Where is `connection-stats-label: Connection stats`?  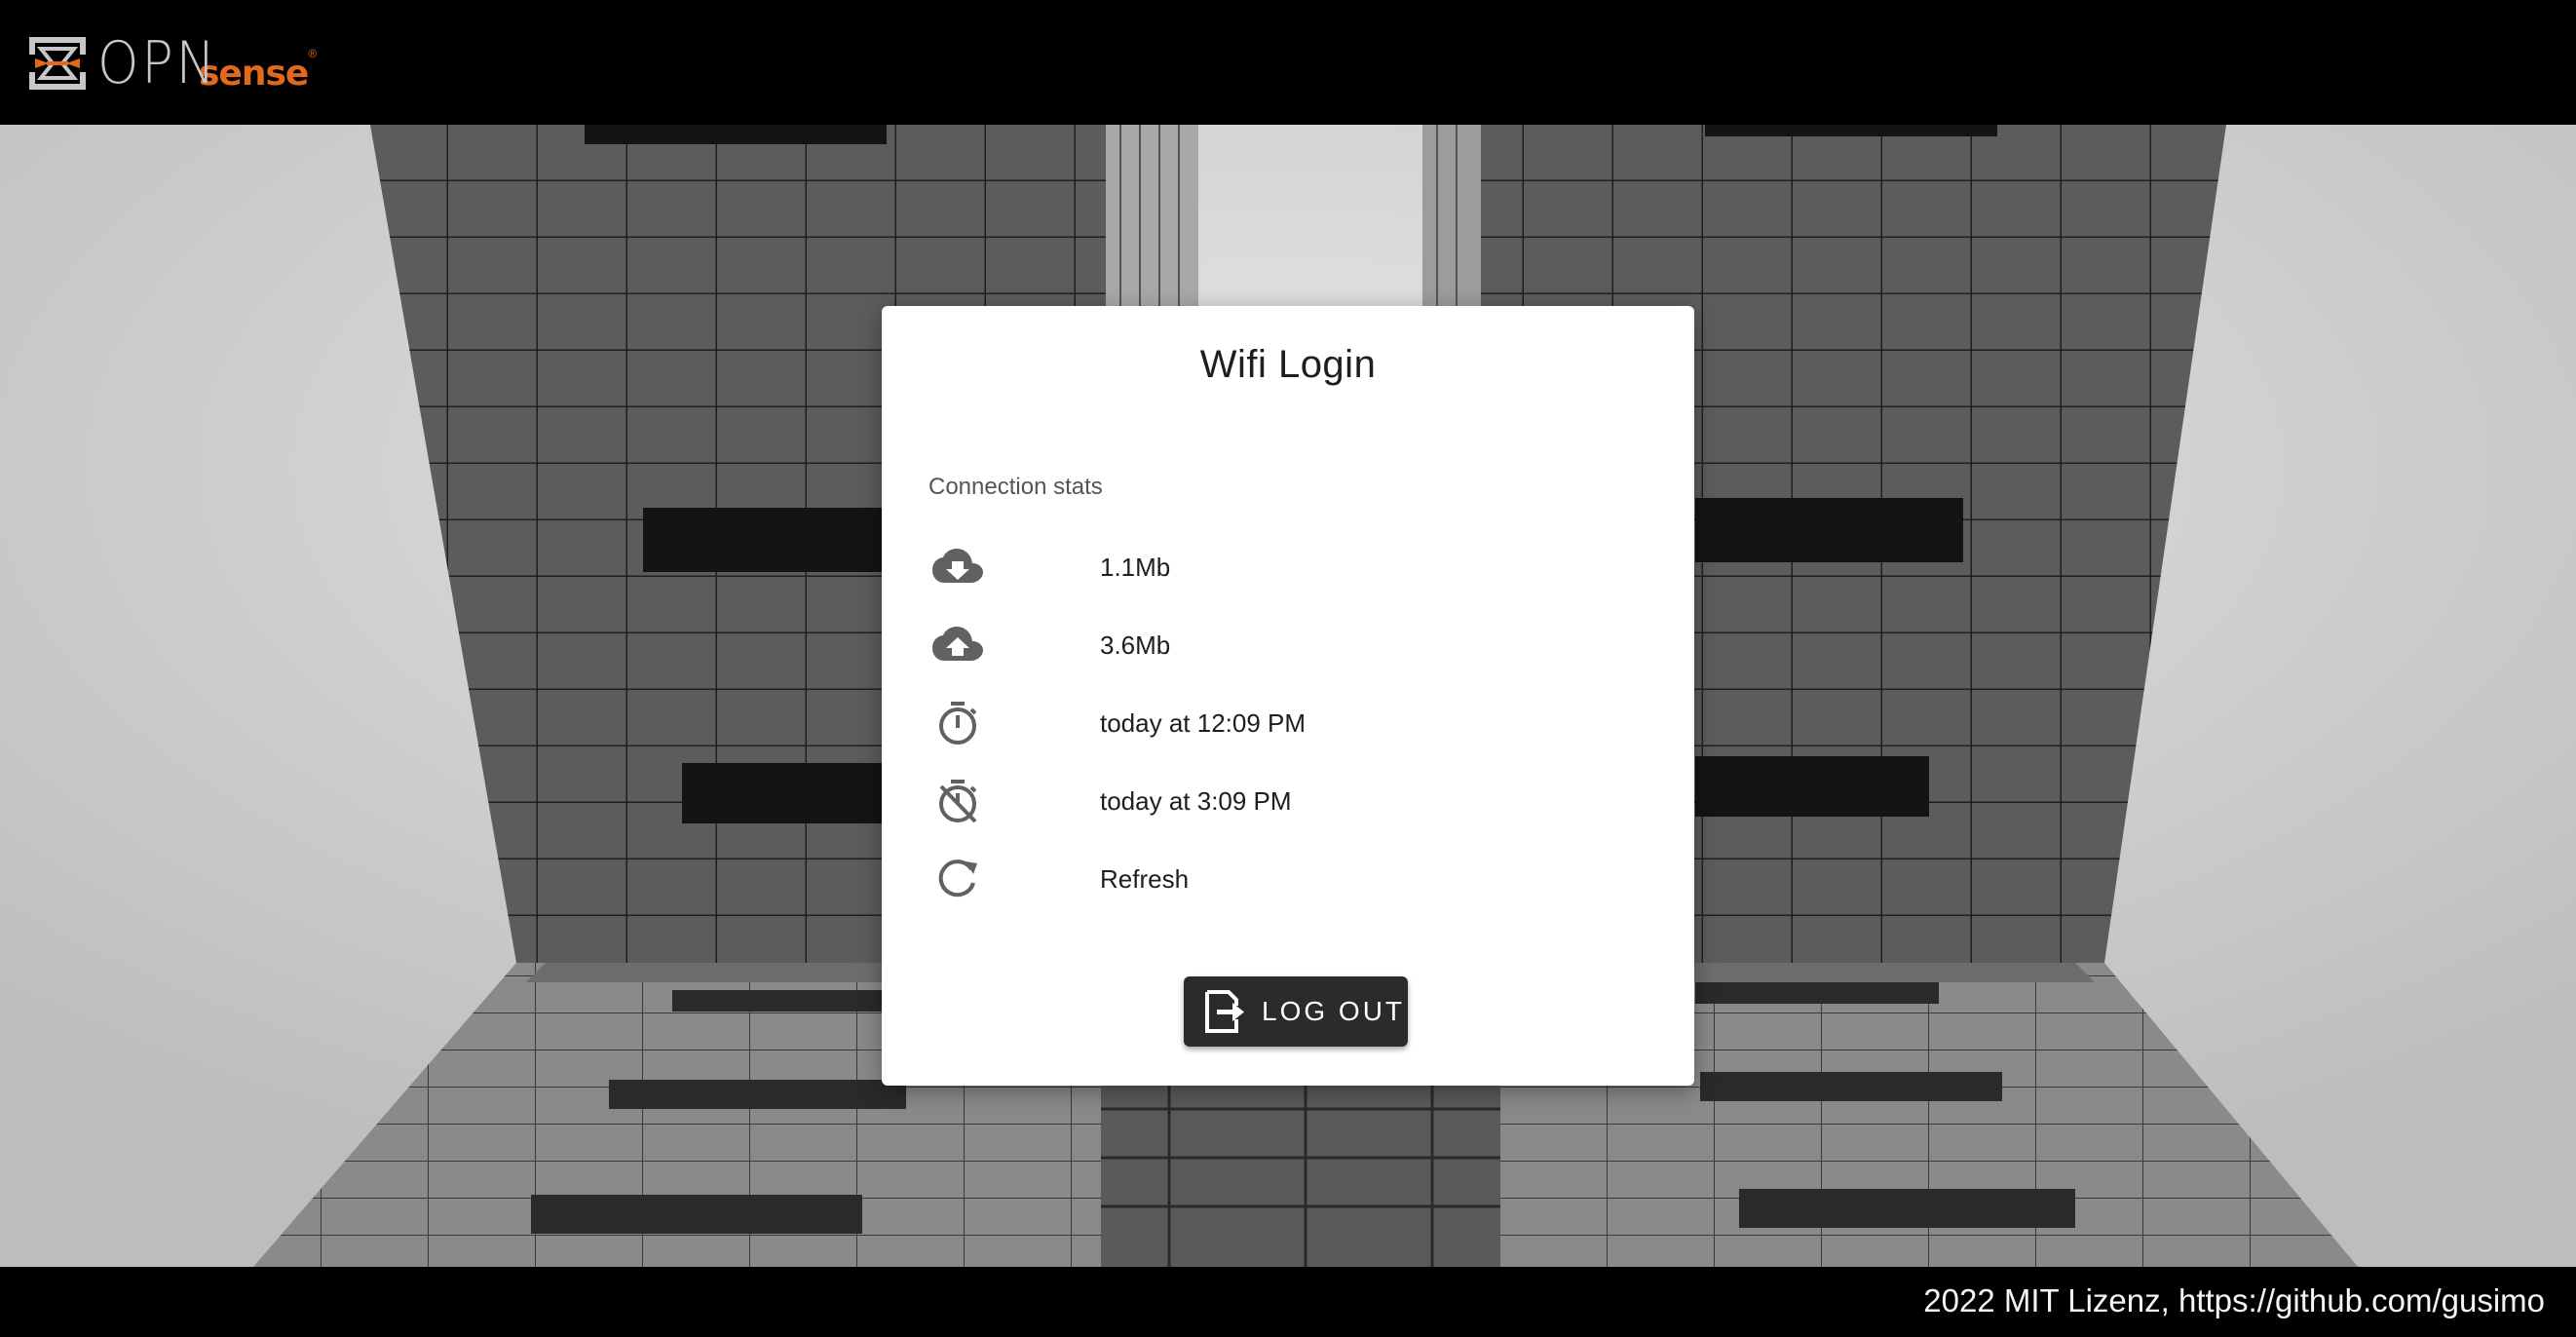 connection-stats-label: Connection stats is located at coordinates (1015, 487).